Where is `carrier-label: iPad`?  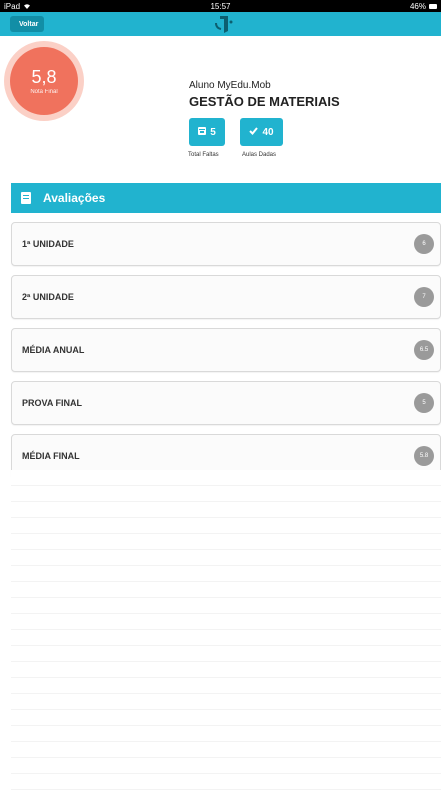 carrier-label: iPad is located at coordinates (12, 6).